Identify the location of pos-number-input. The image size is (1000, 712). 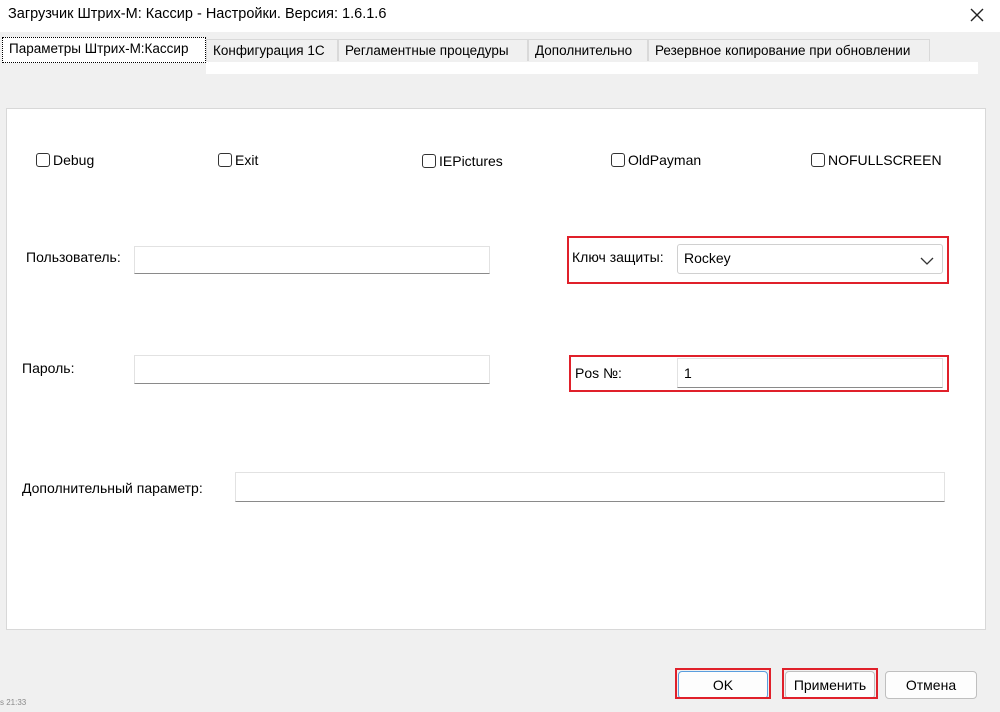
(810, 373).